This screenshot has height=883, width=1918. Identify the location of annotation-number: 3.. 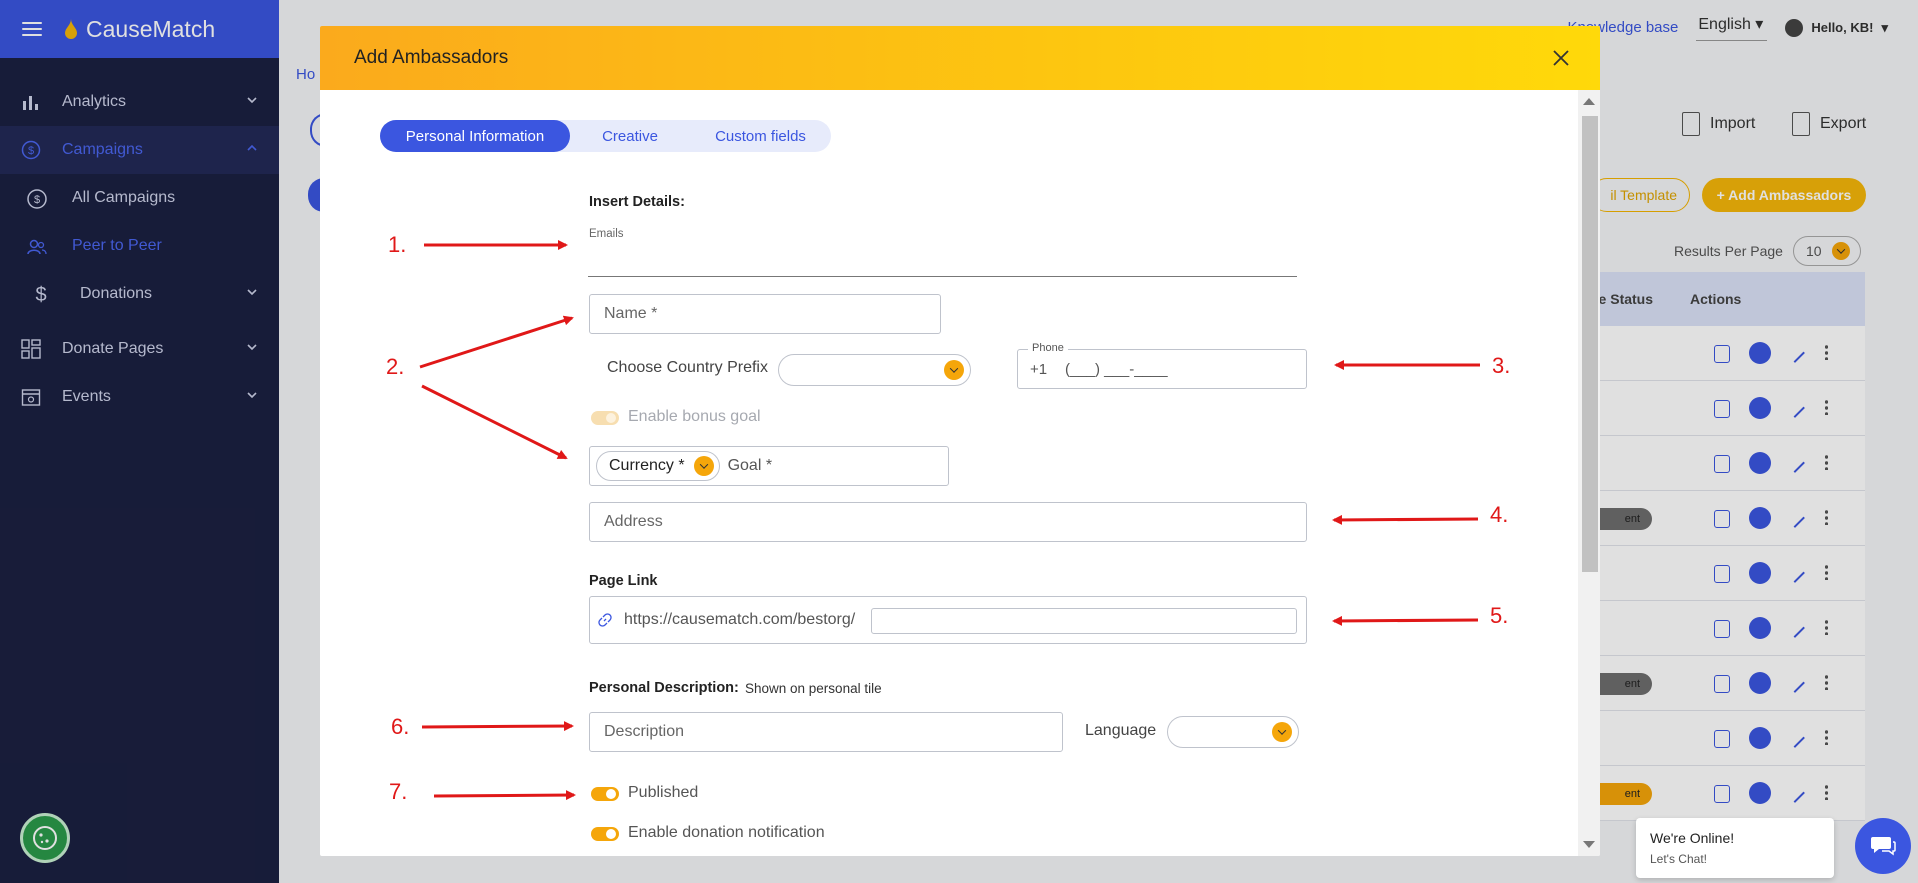
(1501, 365).